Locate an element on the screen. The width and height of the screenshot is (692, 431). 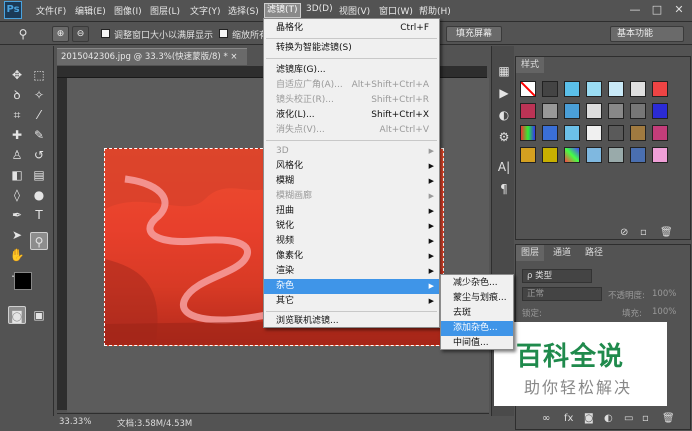
history-panel-icon: ▦ is located at coordinates (504, 71).